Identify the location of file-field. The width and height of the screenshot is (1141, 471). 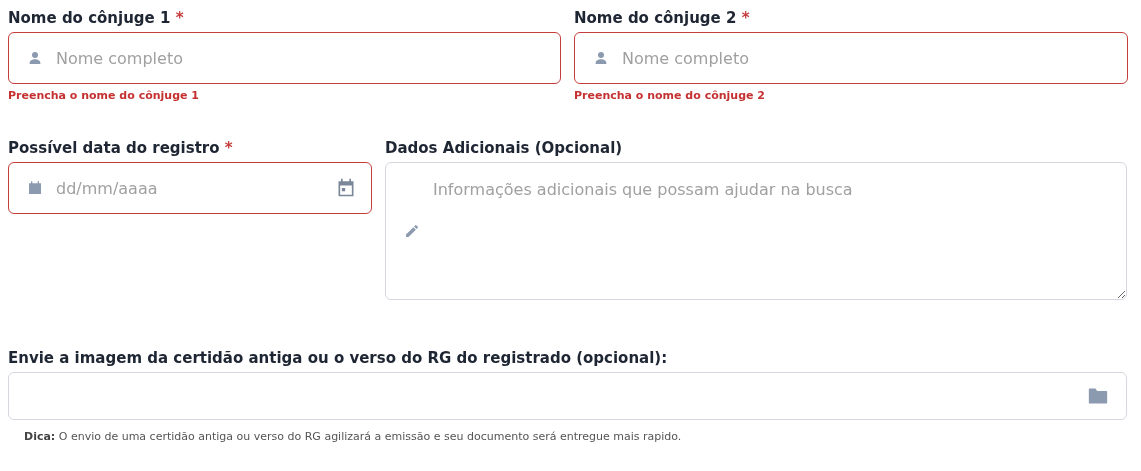
(567, 396).